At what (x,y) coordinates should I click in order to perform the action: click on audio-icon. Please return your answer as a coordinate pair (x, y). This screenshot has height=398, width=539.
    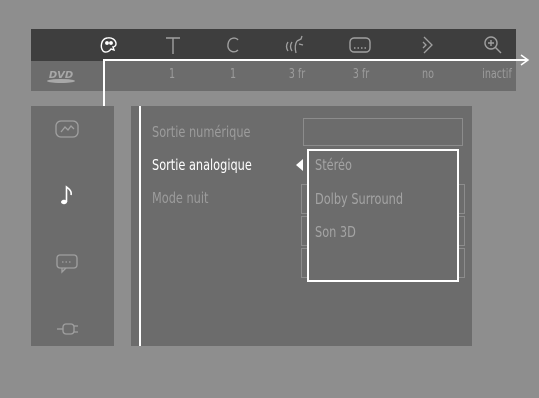
    Looking at the image, I should click on (297, 45).